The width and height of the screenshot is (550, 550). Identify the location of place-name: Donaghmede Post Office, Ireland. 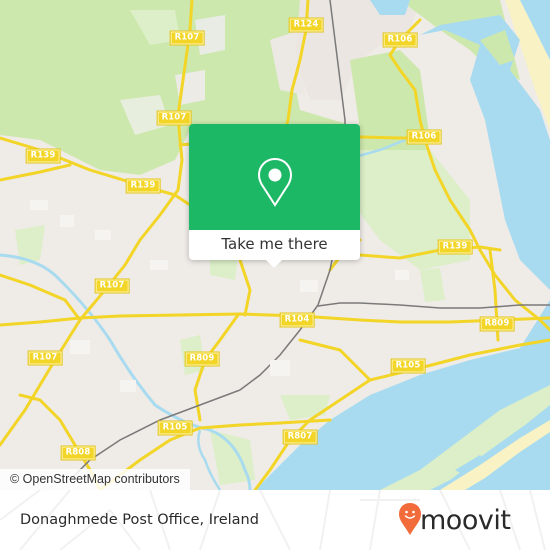
(139, 520).